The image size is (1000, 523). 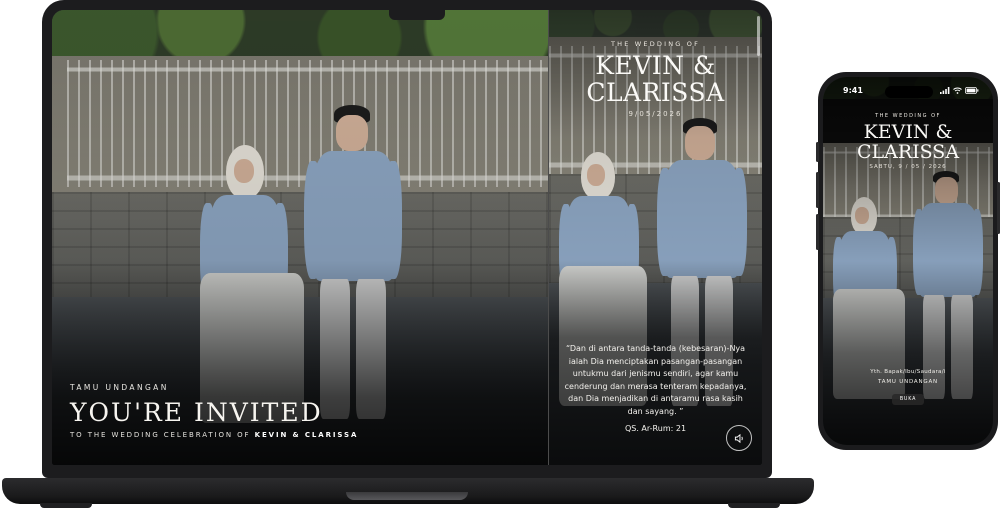 I want to click on laptop-foot-right, so click(x=754, y=505).